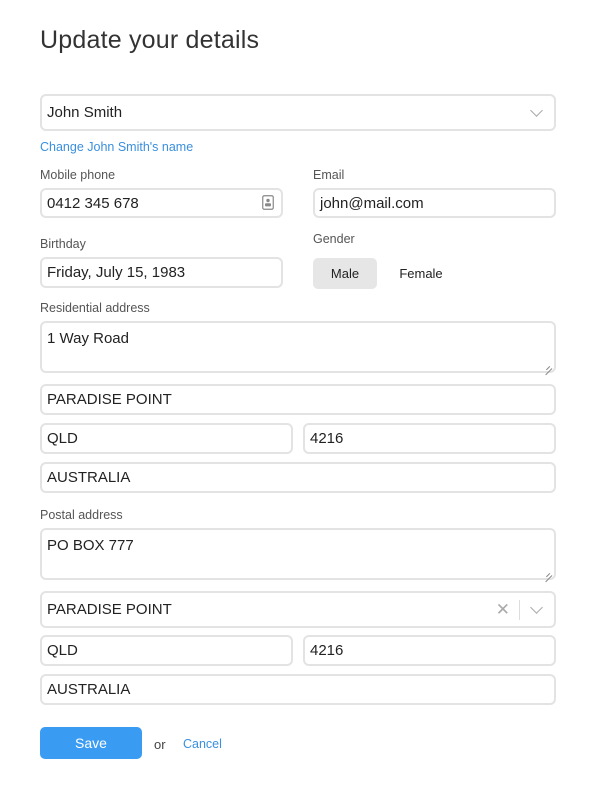 Image resolution: width=596 pixels, height=796 pixels. Describe the element at coordinates (503, 609) in the screenshot. I see `clear-icon: ✕` at that location.